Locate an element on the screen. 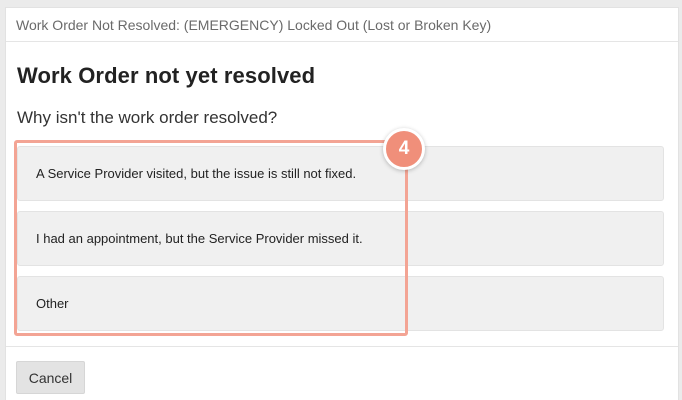 This screenshot has height=400, width=682. footer-divider is located at coordinates (342, 346).